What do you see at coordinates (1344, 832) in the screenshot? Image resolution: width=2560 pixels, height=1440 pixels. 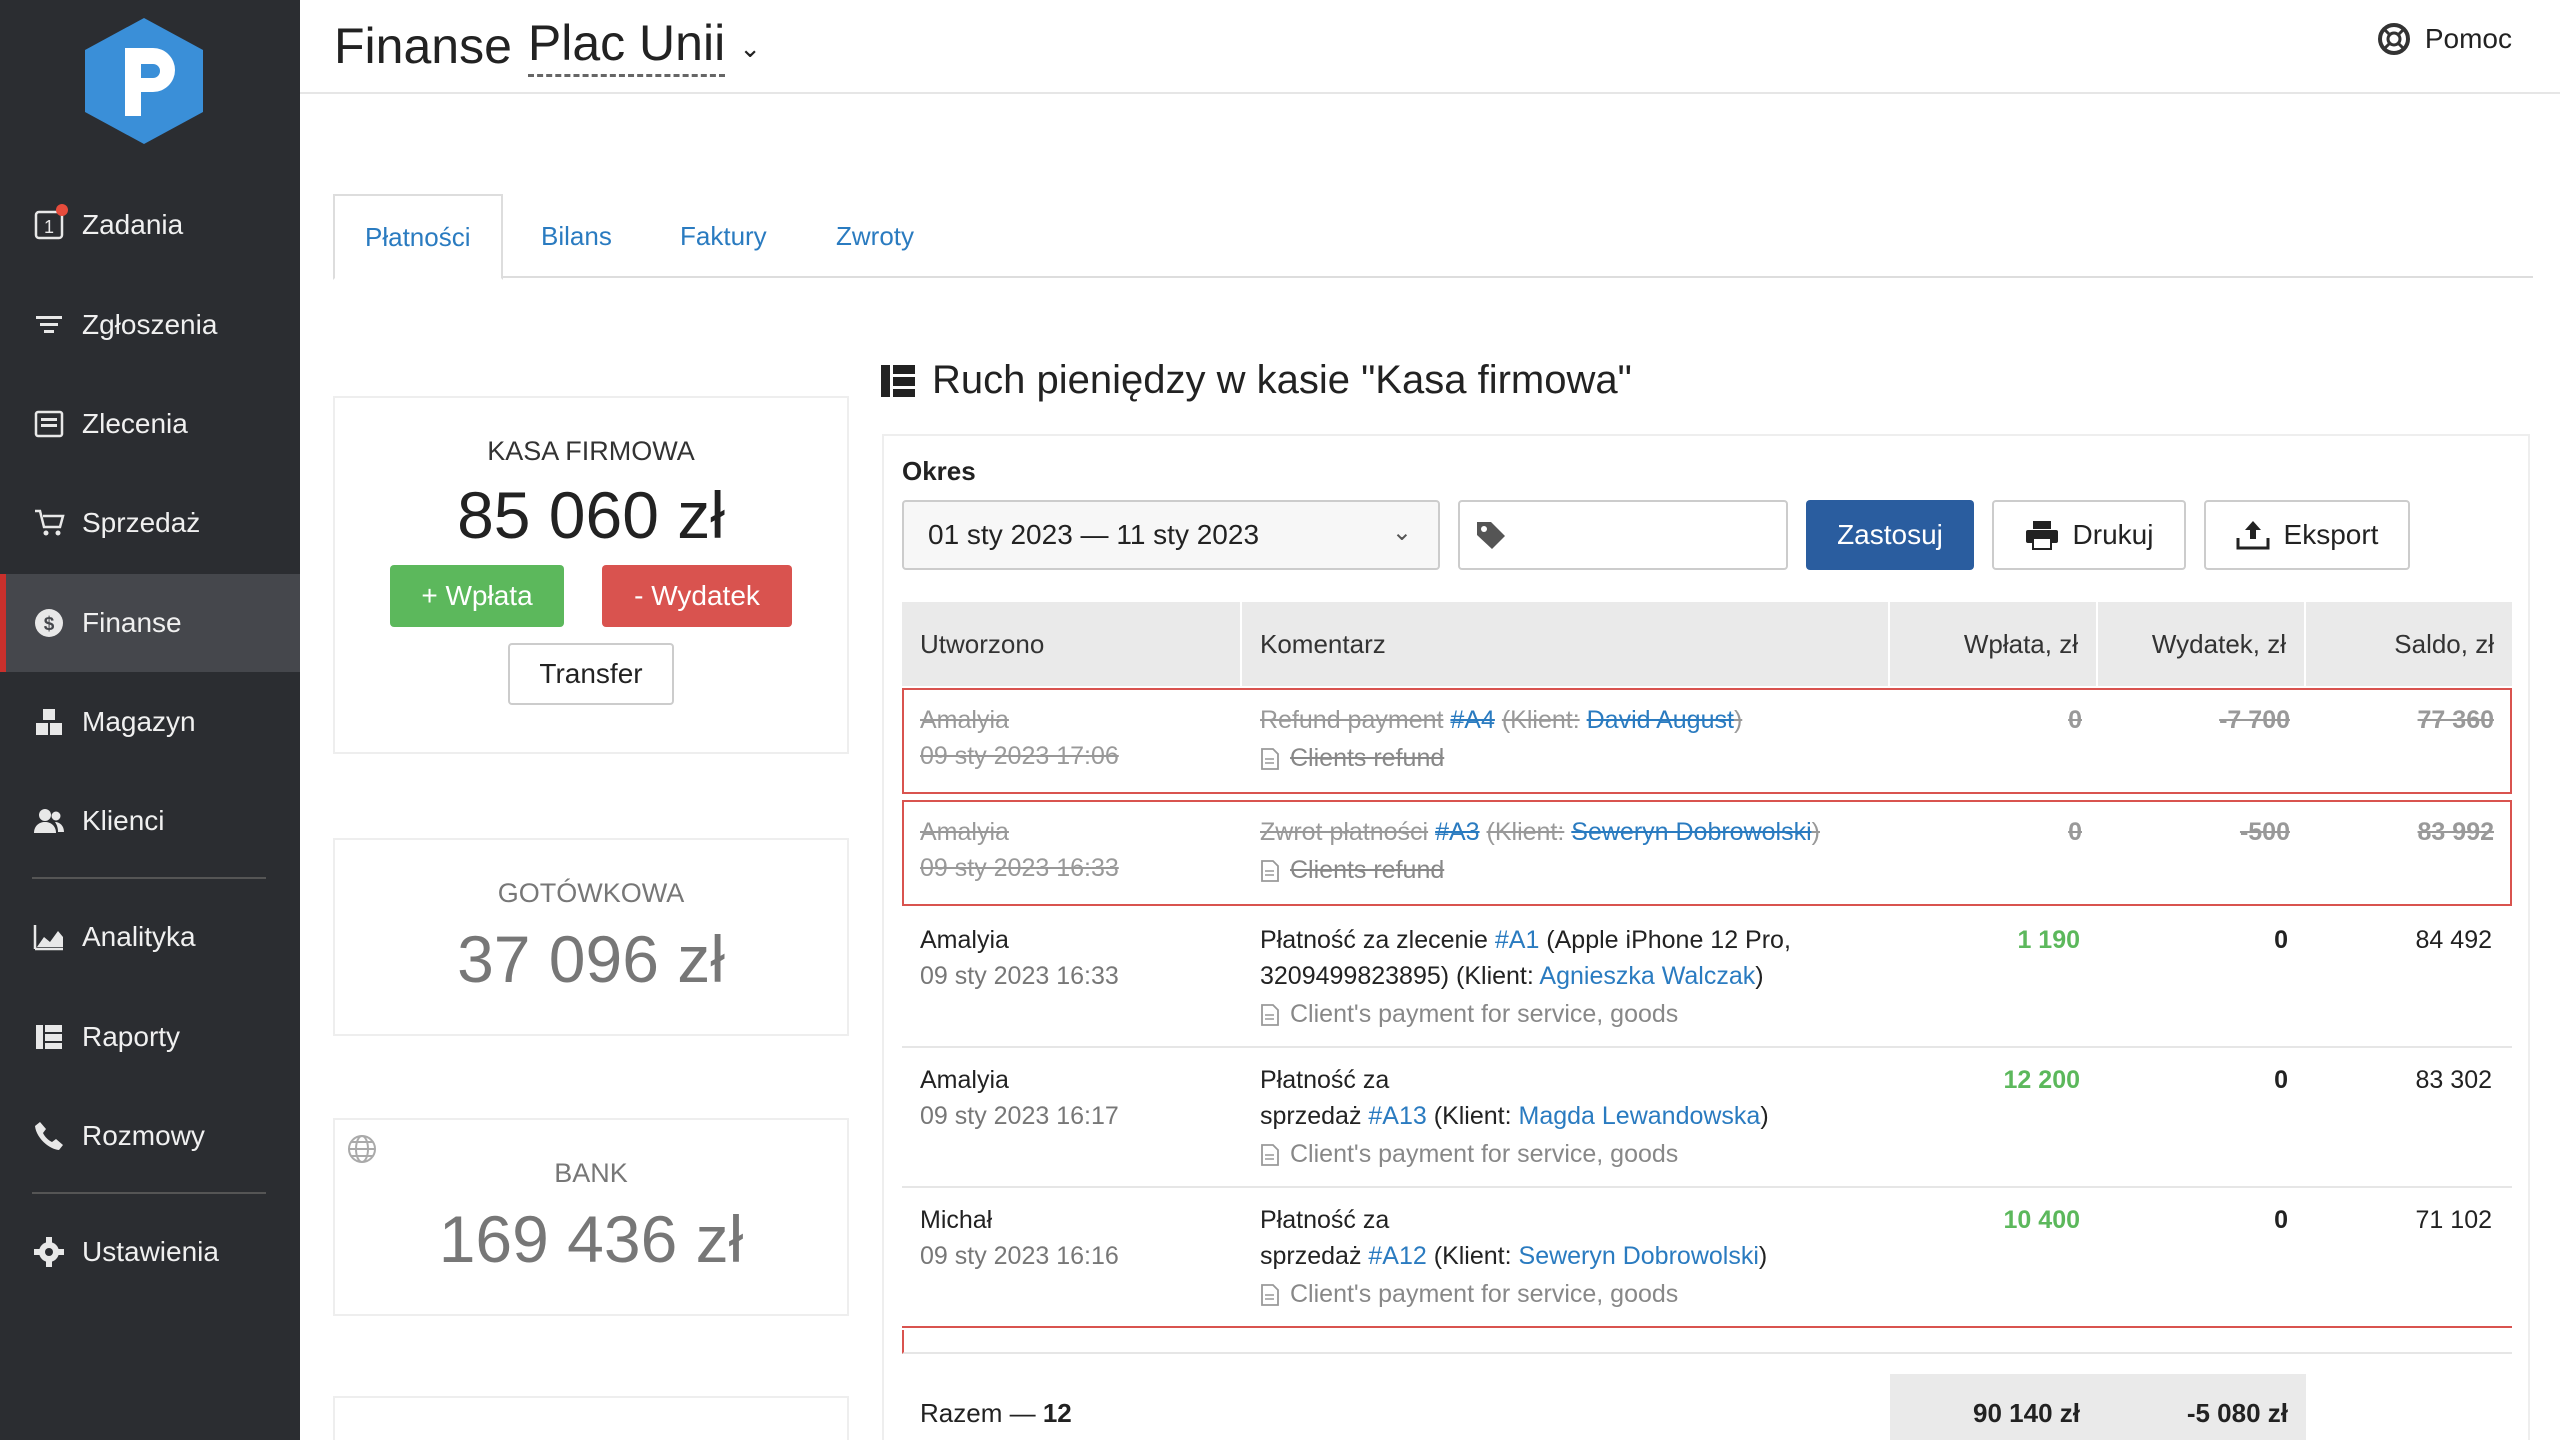 I see `row-comment: Zwrot płatności` at bounding box center [1344, 832].